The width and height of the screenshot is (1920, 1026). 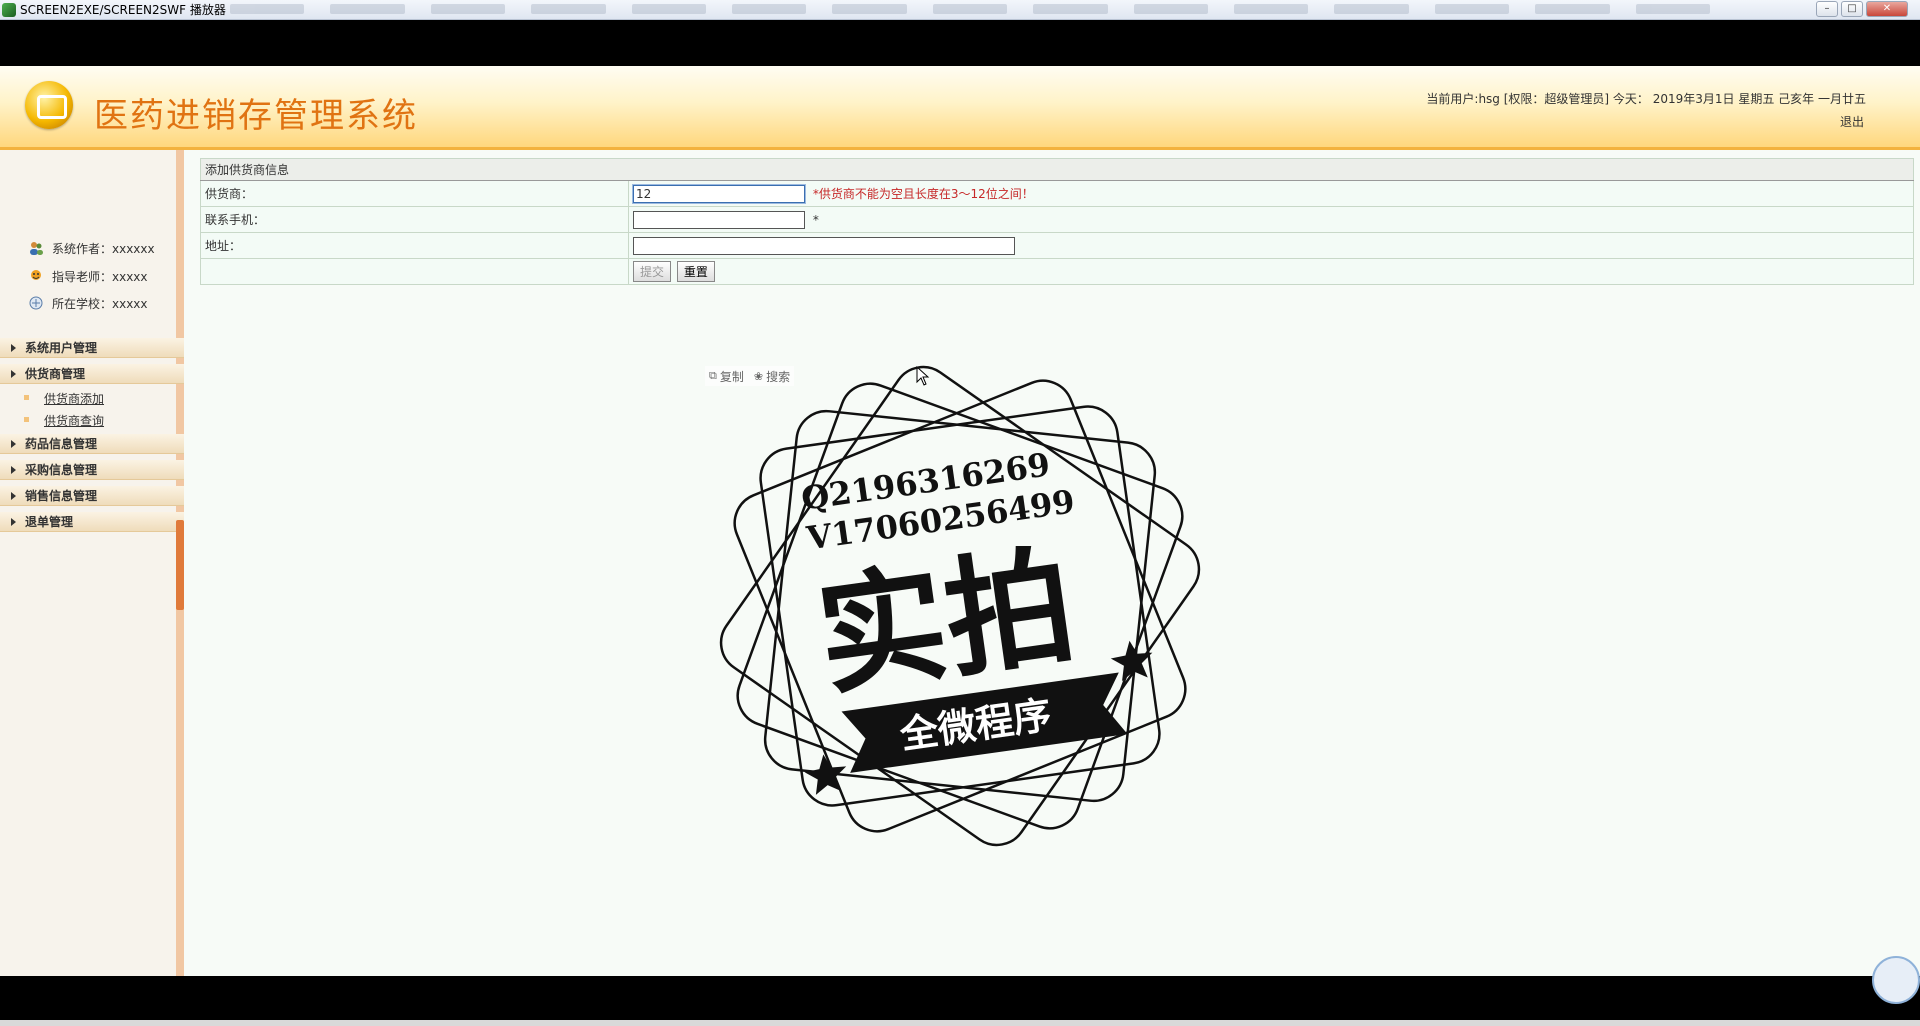 I want to click on assistant-float-icon, so click(x=1896, y=980).